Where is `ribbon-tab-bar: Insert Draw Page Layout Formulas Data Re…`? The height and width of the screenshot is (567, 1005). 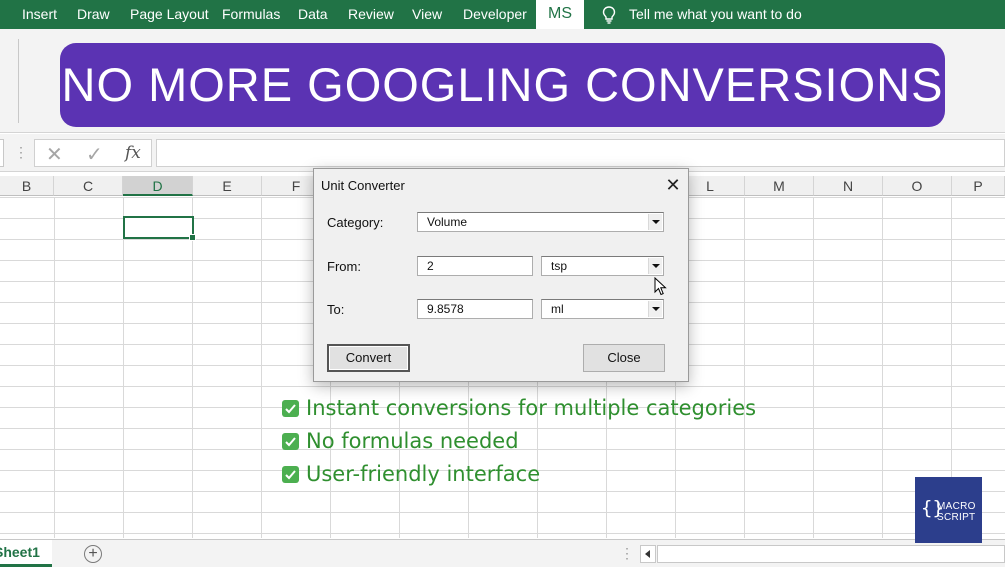
ribbon-tab-bar: Insert Draw Page Layout Formulas Data Re… is located at coordinates (502, 14).